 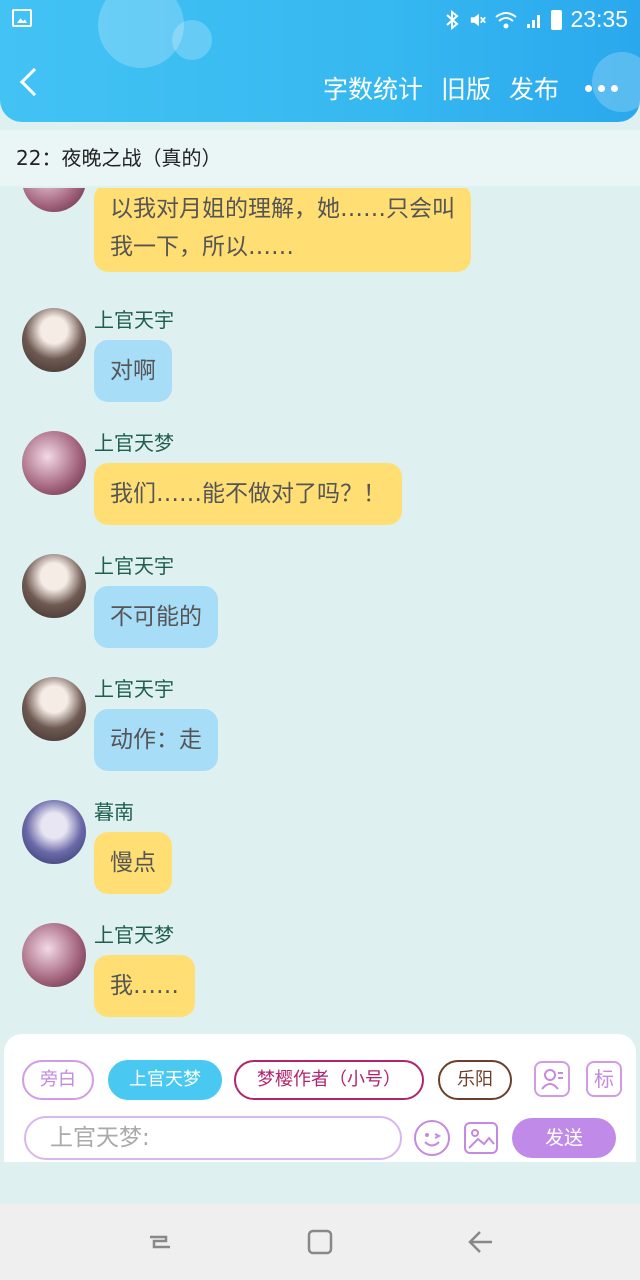 What do you see at coordinates (320, 61) in the screenshot?
I see `top-app-bar: 23:35 字数统计 旧版 发布` at bounding box center [320, 61].